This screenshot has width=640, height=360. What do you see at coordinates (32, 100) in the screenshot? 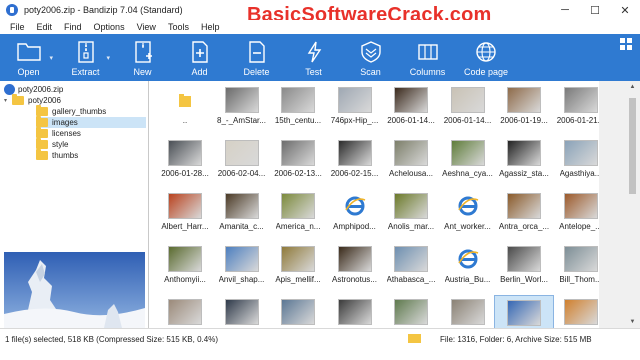
I see `tree-folder-poty2006: ▾ poty2006` at bounding box center [32, 100].